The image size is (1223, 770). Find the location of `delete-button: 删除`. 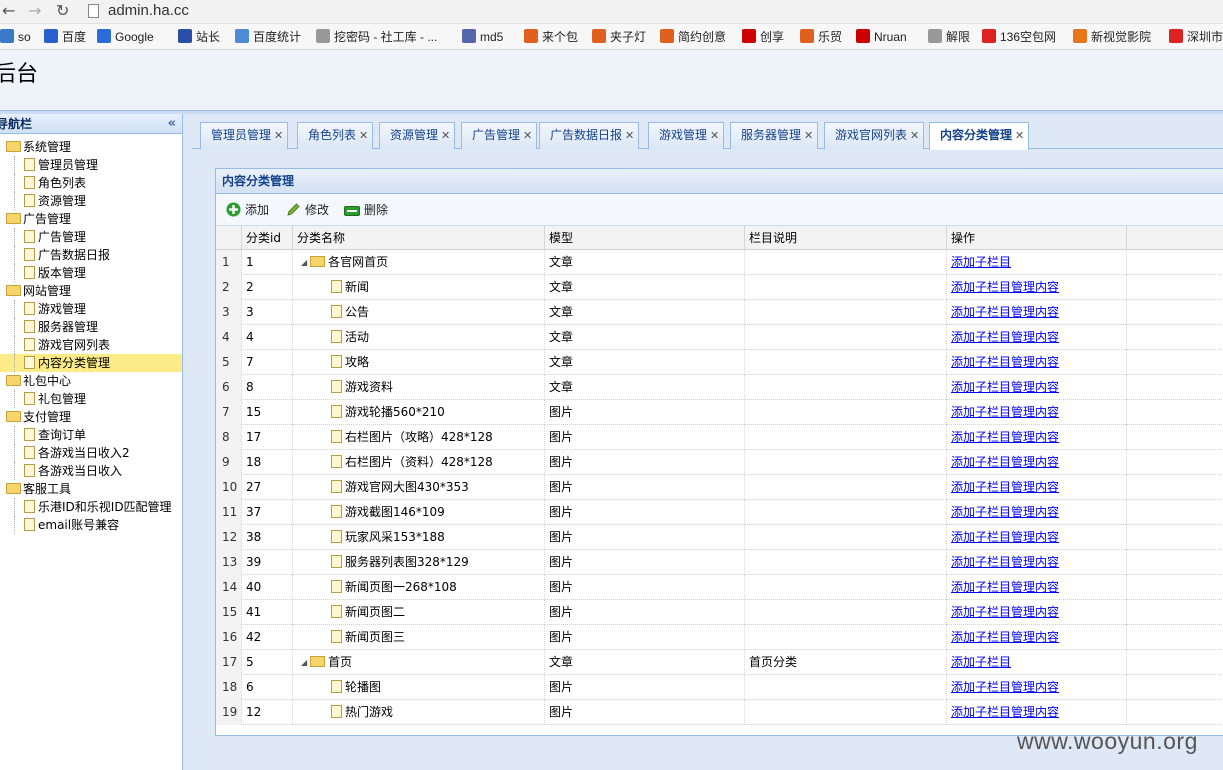

delete-button: 删除 is located at coordinates (366, 211).